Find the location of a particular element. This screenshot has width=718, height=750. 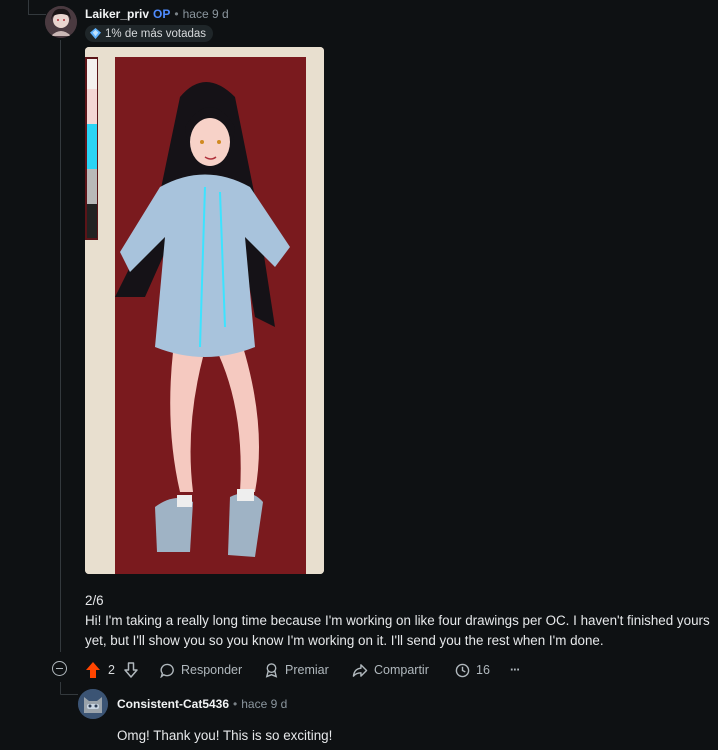

thread-line-reply is located at coordinates (60, 688).